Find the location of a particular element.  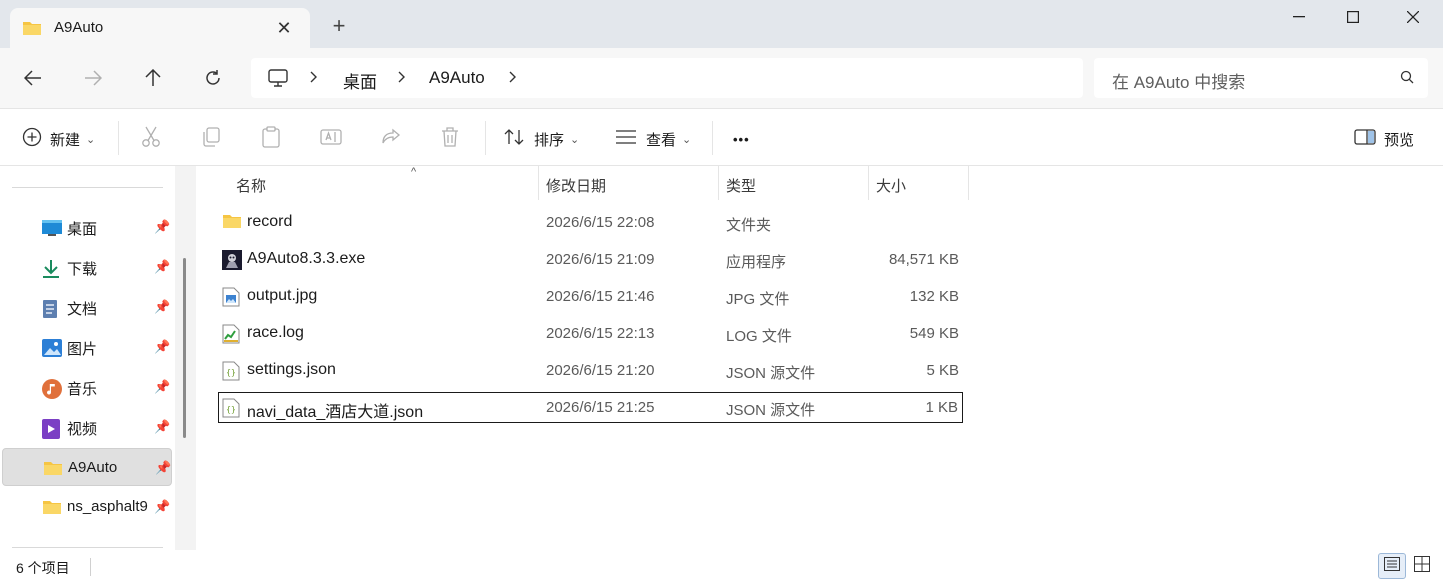

file-name: race.log is located at coordinates (275, 332).